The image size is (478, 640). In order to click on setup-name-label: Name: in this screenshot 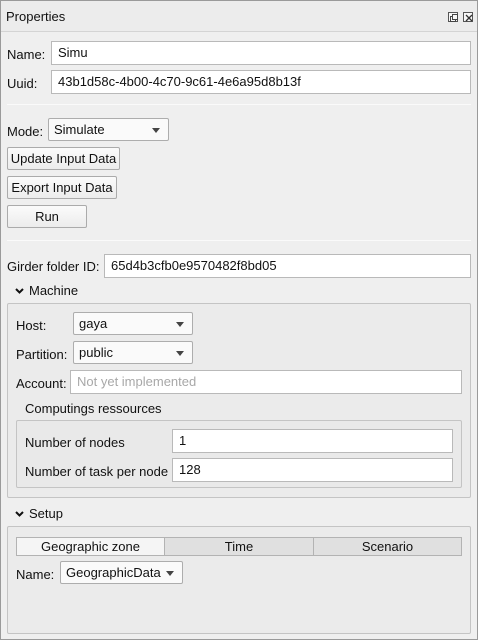, I will do `click(35, 574)`.